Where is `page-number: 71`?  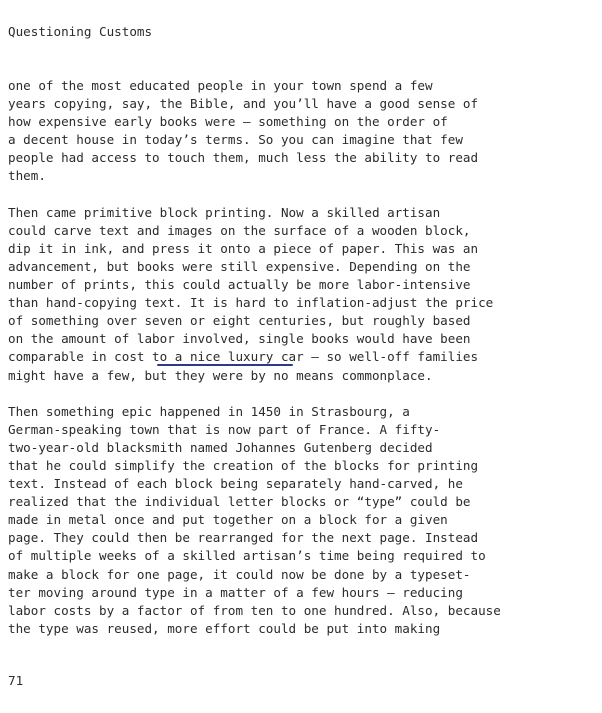
page-number: 71 is located at coordinates (16, 680).